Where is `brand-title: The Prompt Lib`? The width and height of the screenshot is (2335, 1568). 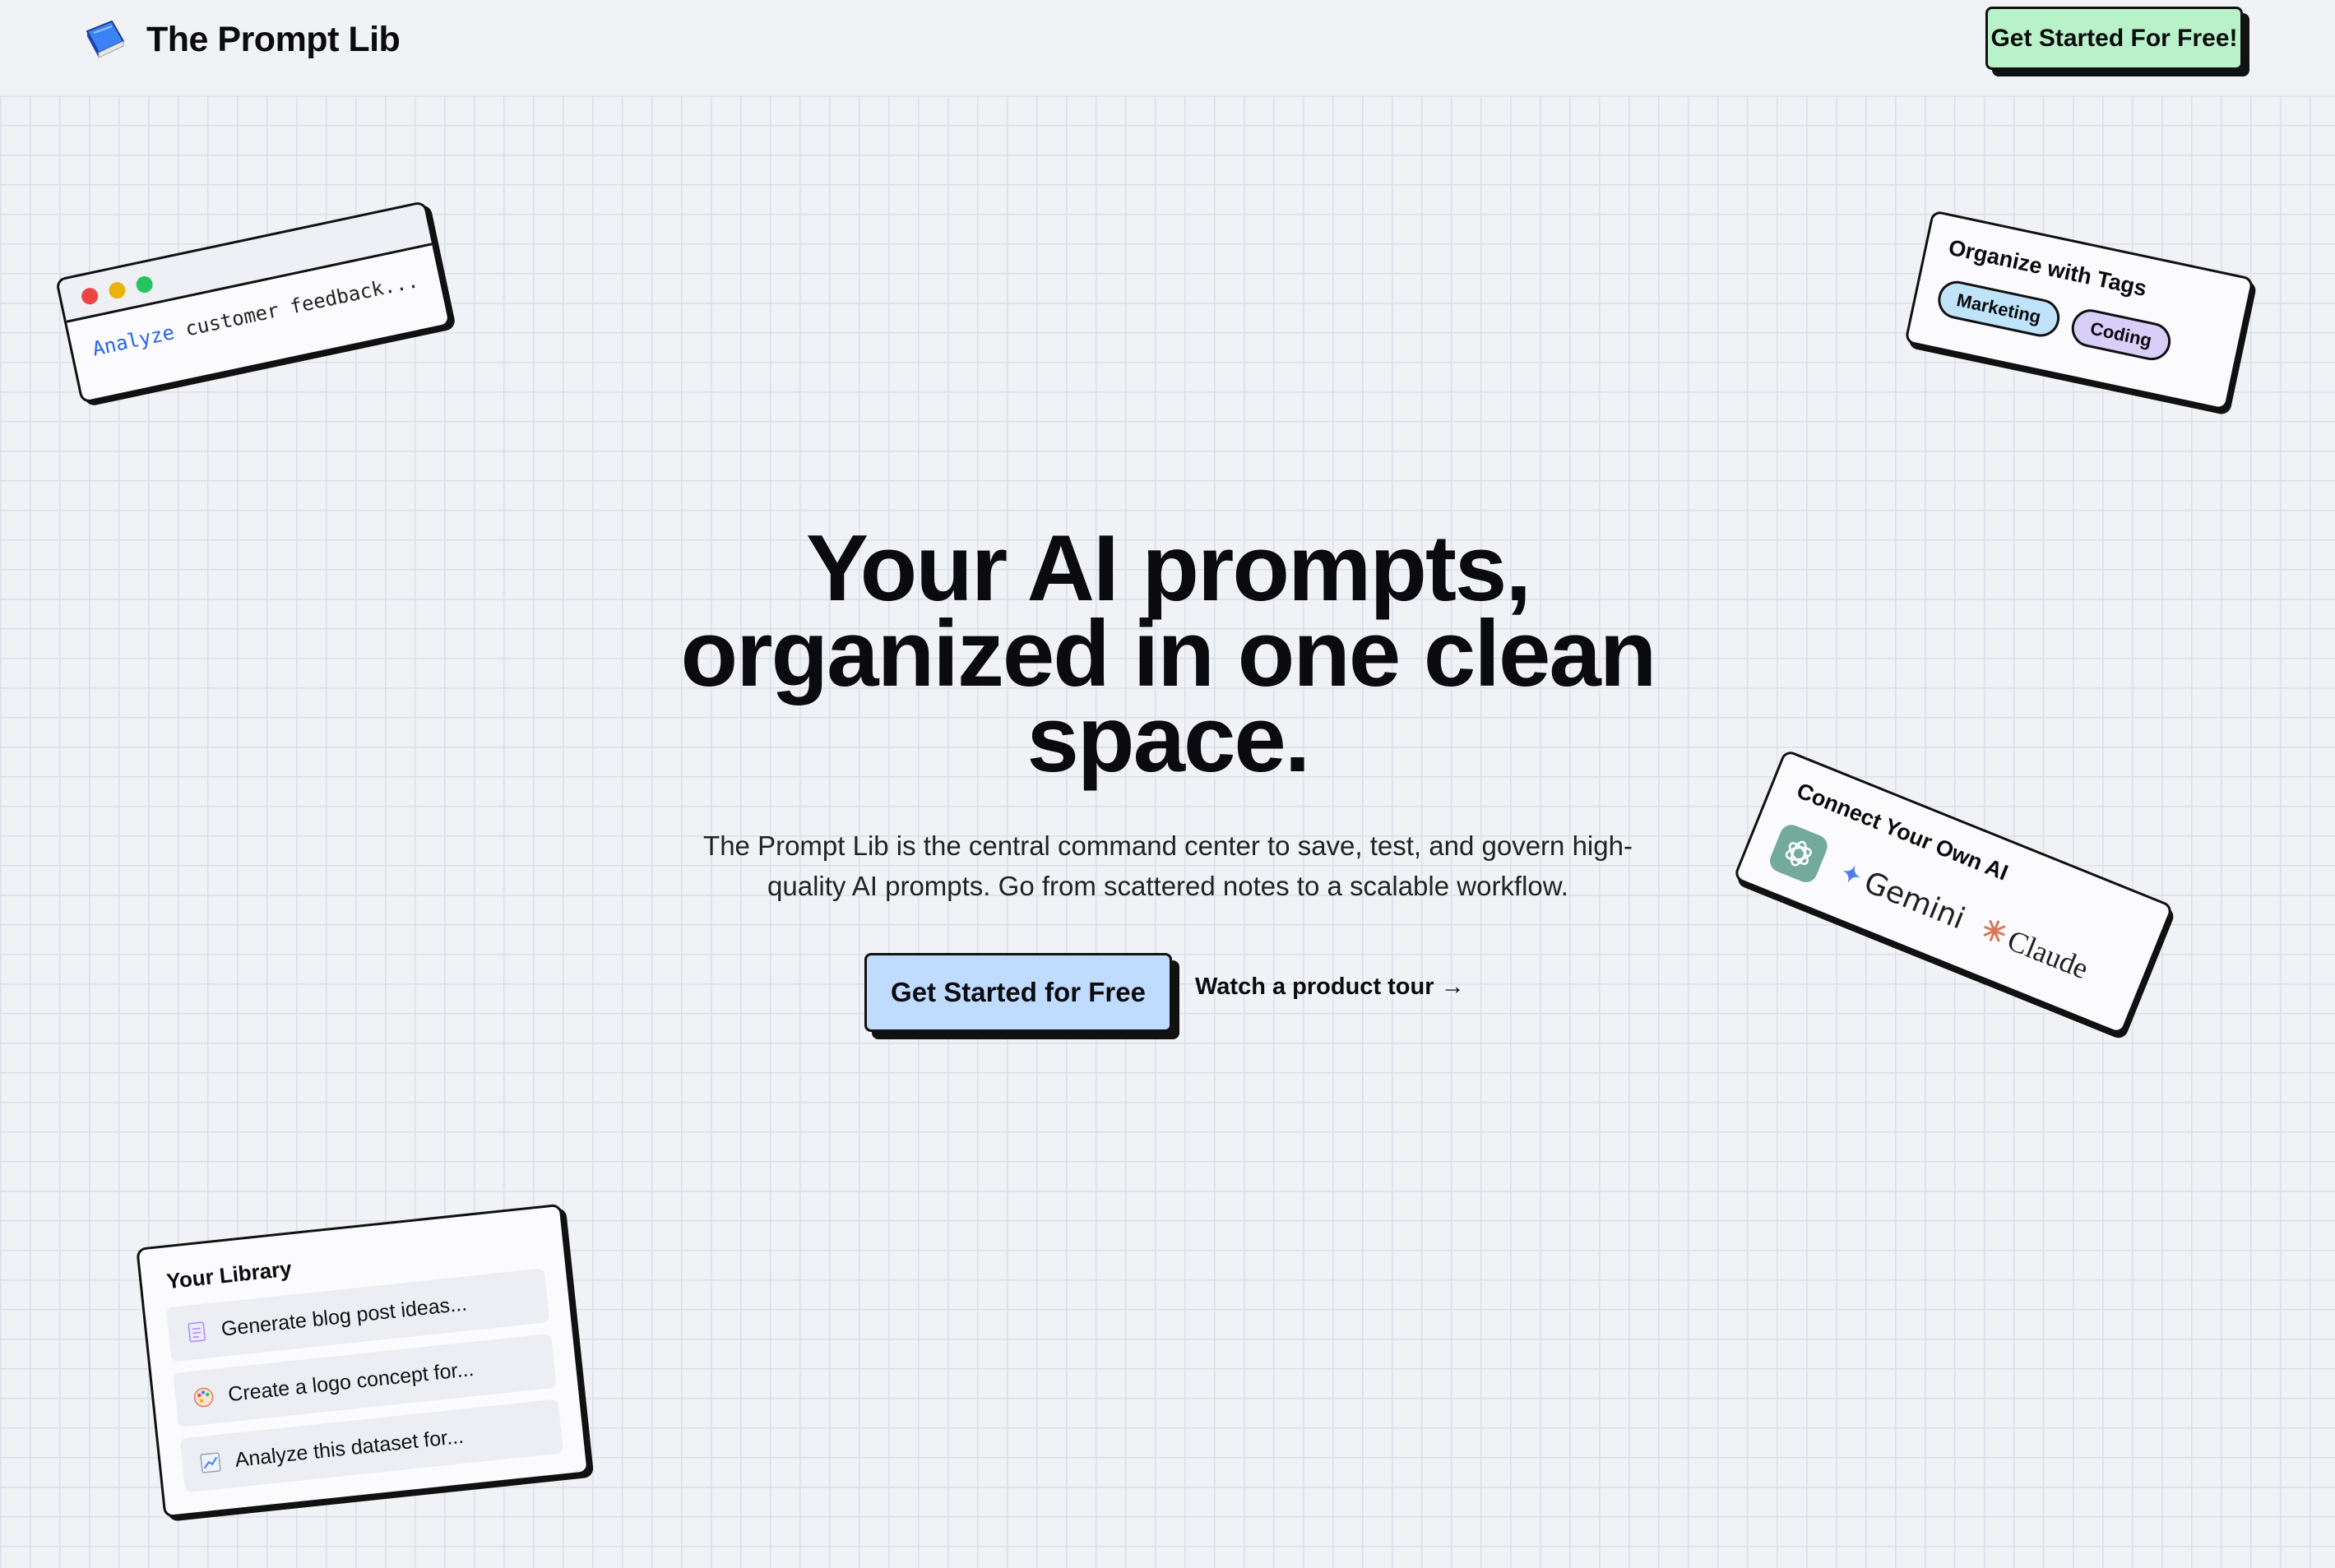 brand-title: The Prompt Lib is located at coordinates (273, 39).